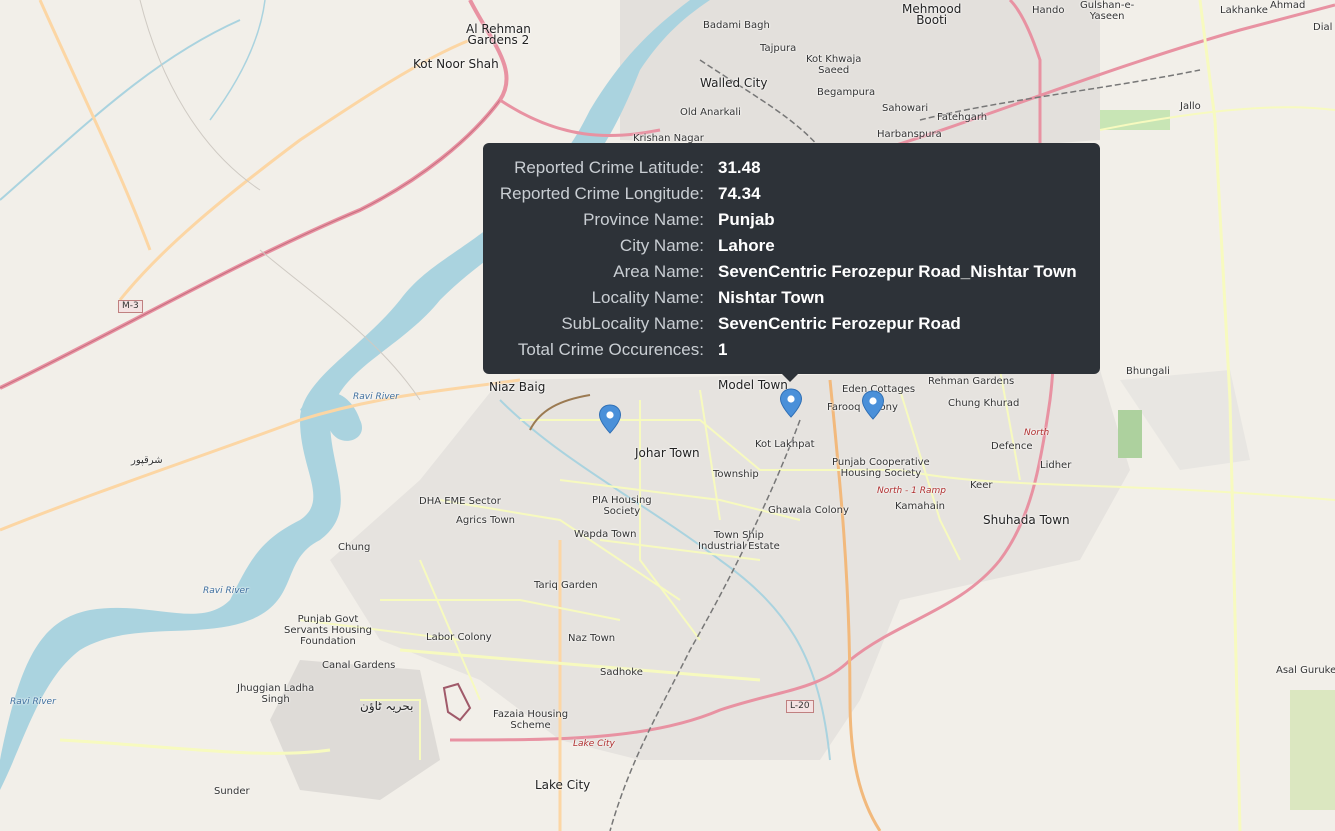 The height and width of the screenshot is (831, 1335). I want to click on place-label-gulshan-yaseen: Gulshan-e- Yaseen, so click(1107, 11).